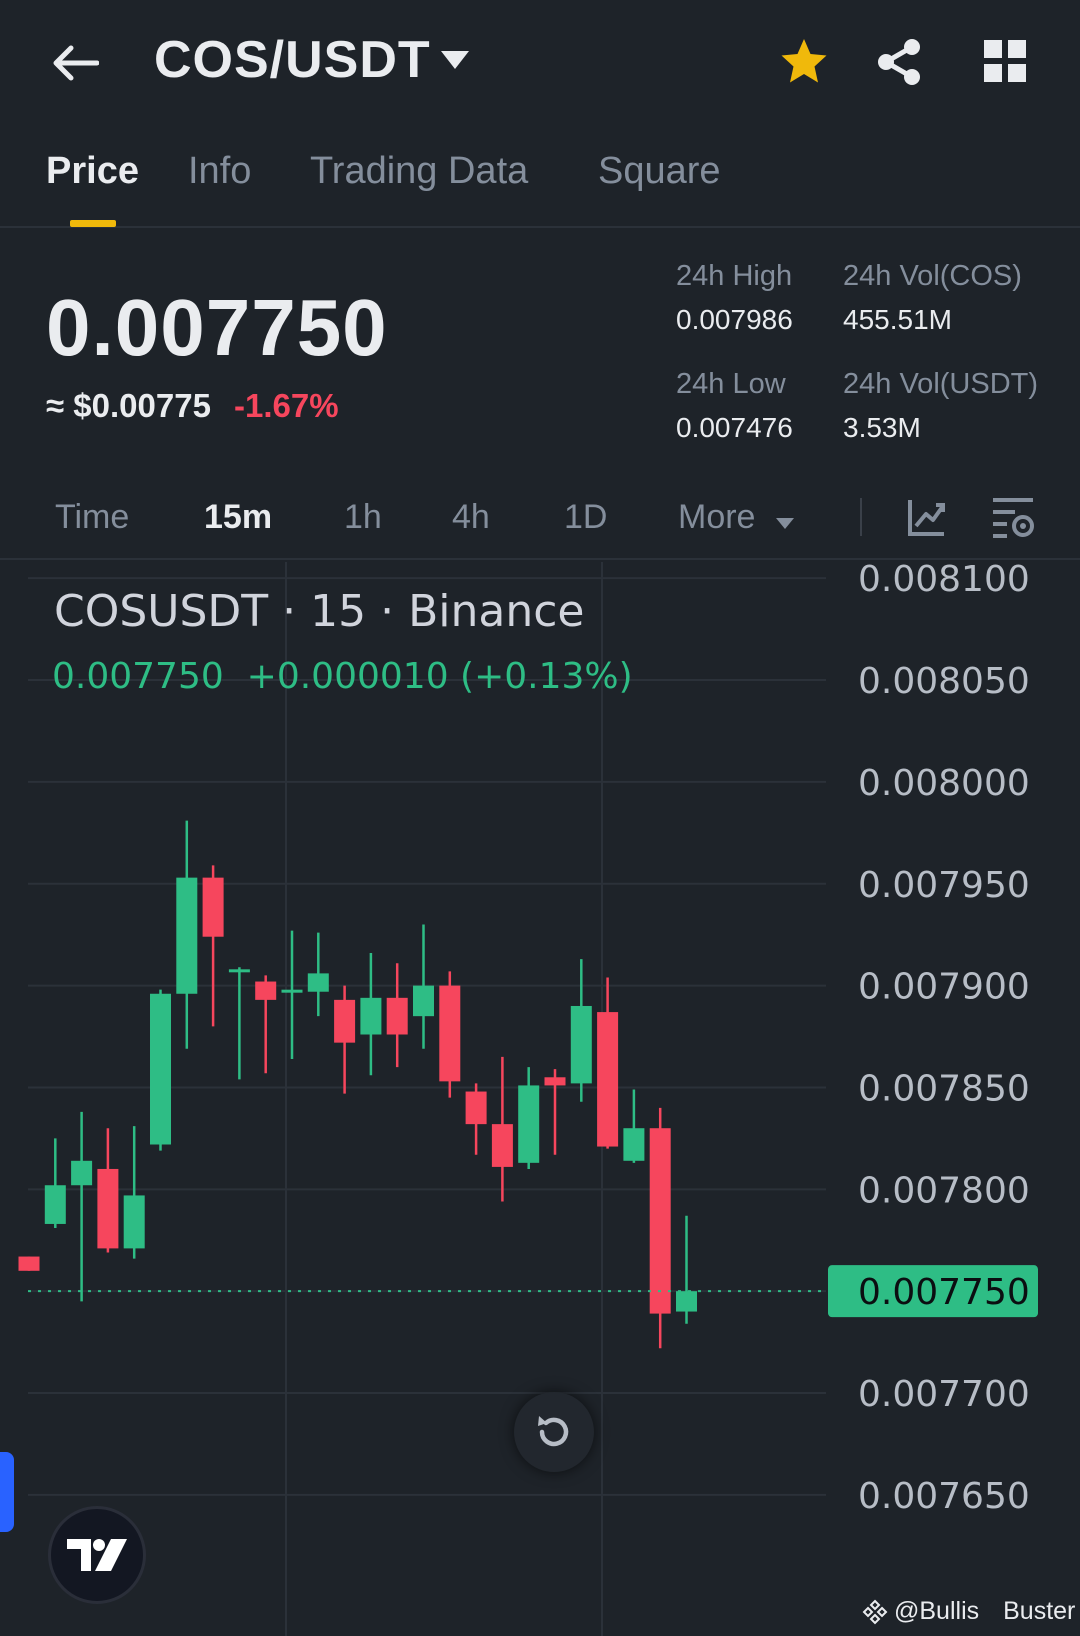 This screenshot has width=1080, height=1636. What do you see at coordinates (1039, 1611) in the screenshot?
I see `watermark-name: Buster` at bounding box center [1039, 1611].